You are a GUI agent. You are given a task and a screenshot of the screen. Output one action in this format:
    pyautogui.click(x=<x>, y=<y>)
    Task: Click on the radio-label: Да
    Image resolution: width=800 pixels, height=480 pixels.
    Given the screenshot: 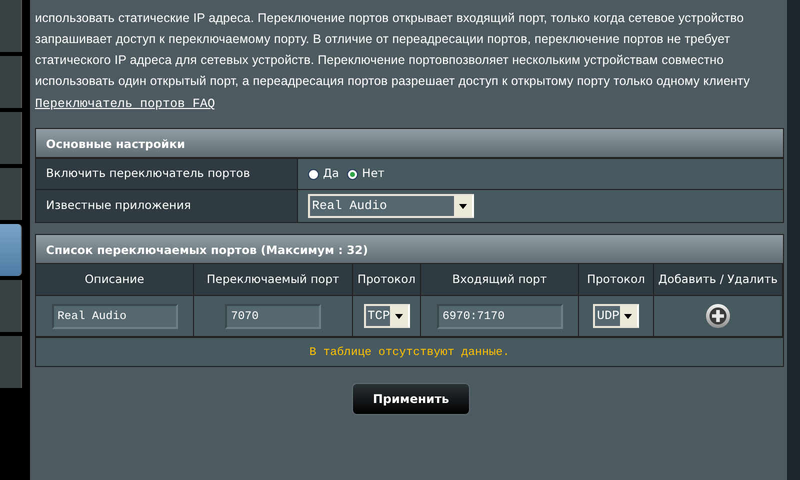 What is the action you would take?
    pyautogui.click(x=331, y=173)
    